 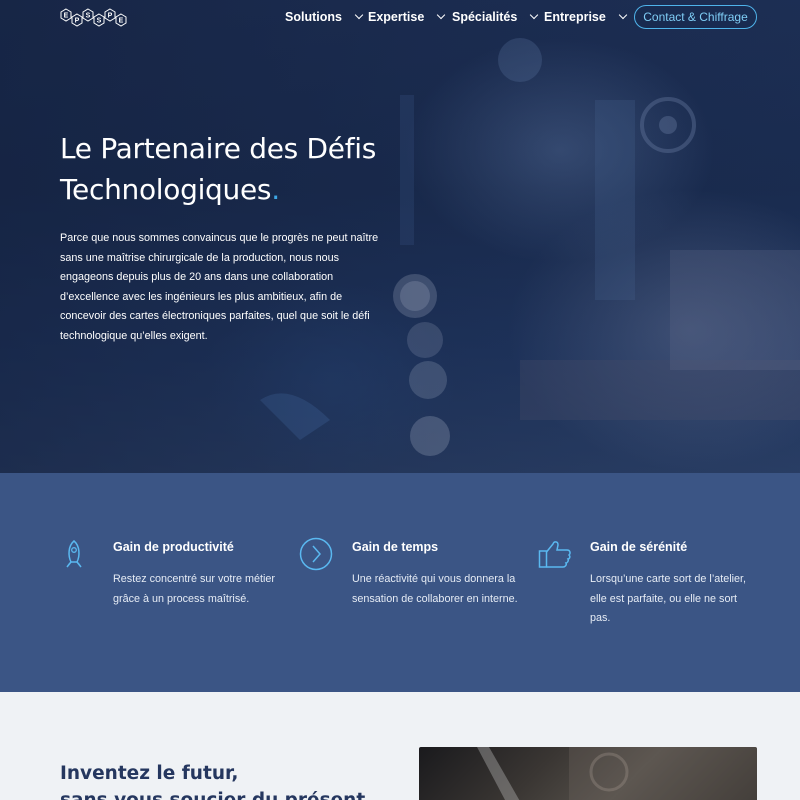 I want to click on nav-item-expertise: Expertise, so click(x=407, y=17).